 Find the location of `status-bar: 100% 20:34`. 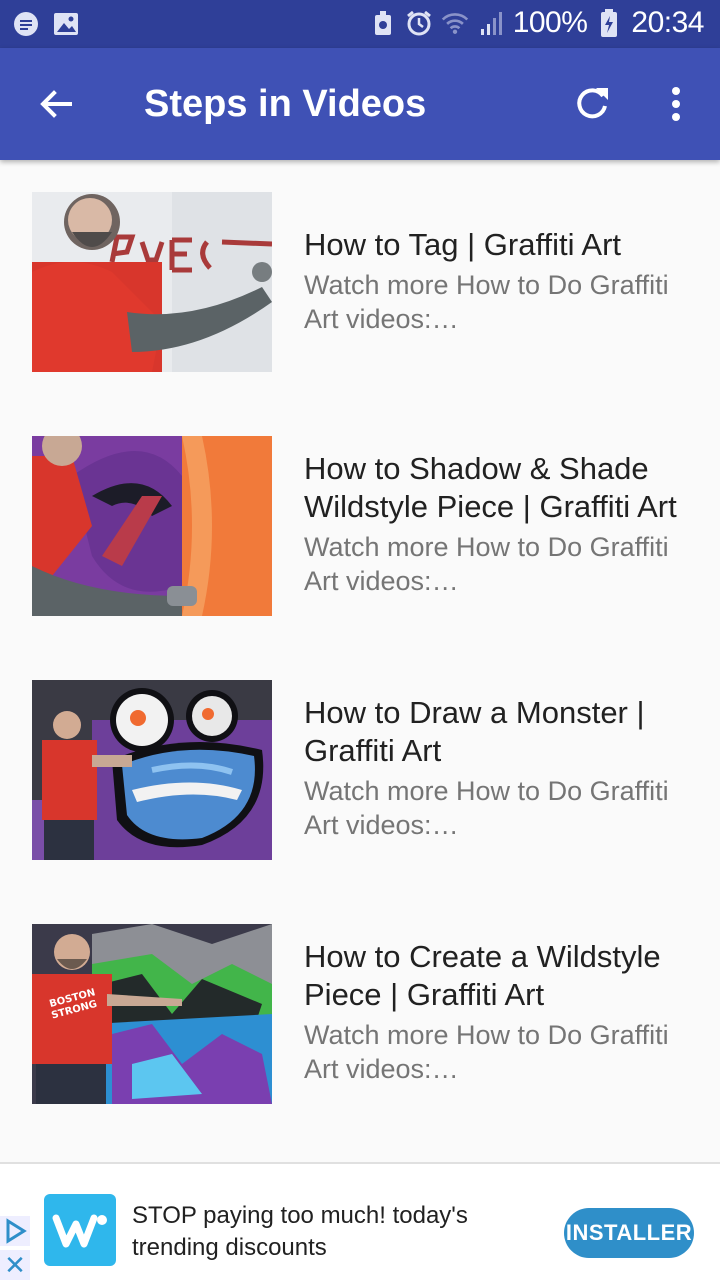

status-bar: 100% 20:34 is located at coordinates (360, 24).